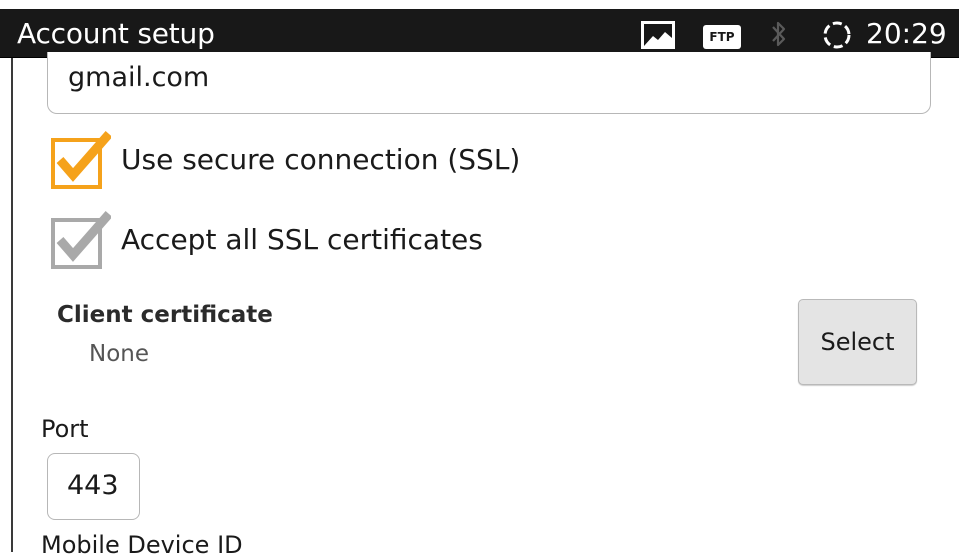 Image resolution: width=959 pixels, height=559 pixels. What do you see at coordinates (119, 354) in the screenshot?
I see `client-certificate-value: None` at bounding box center [119, 354].